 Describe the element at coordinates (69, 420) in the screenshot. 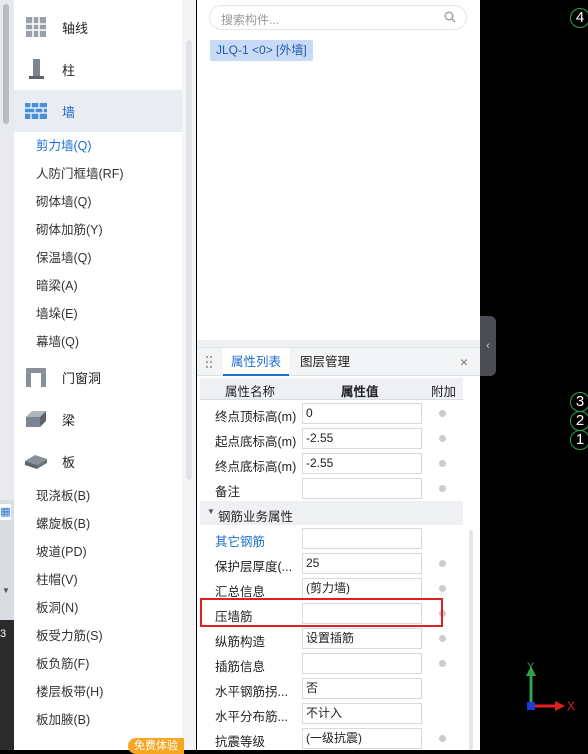

I see `tree-category-label: 梁` at that location.